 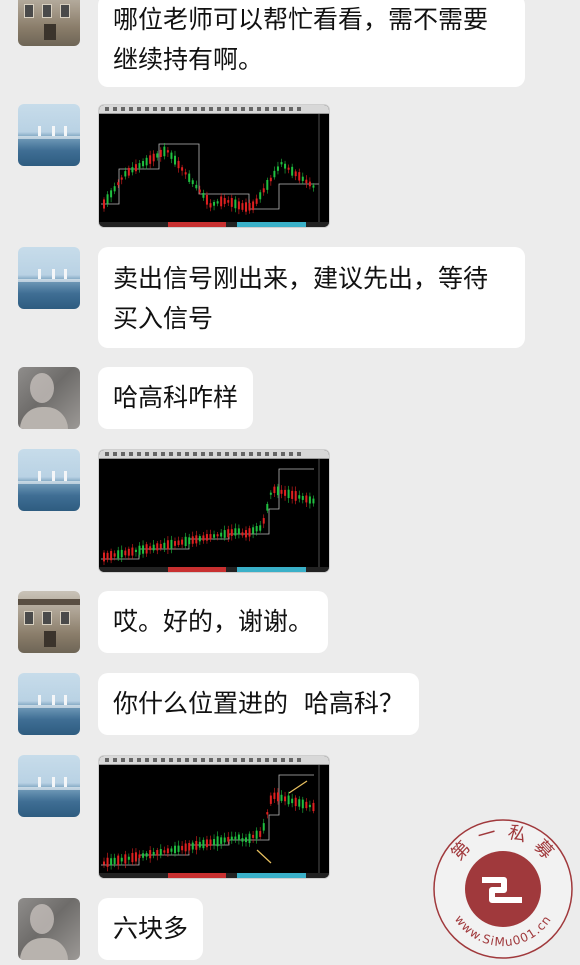 I want to click on message-text: 六块多, so click(x=151, y=928).